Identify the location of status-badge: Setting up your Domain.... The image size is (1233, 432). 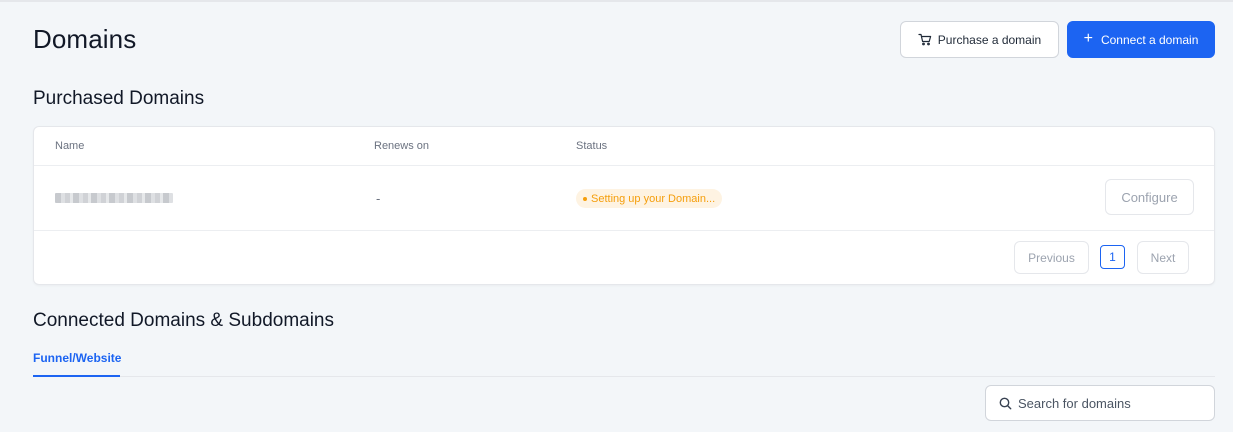
(649, 198).